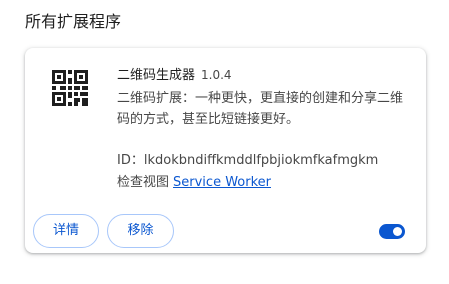  What do you see at coordinates (260, 109) in the screenshot?
I see `extension-description: 二维码扩展：一种更快，更直接的创建和分享二维码的方式，甚至比短链接更好。` at bounding box center [260, 109].